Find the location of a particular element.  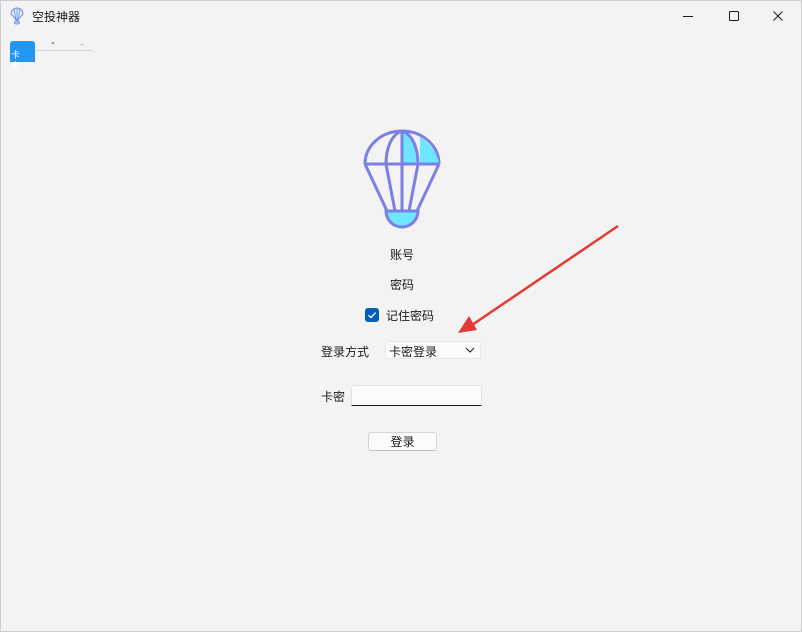

close-button is located at coordinates (778, 16).